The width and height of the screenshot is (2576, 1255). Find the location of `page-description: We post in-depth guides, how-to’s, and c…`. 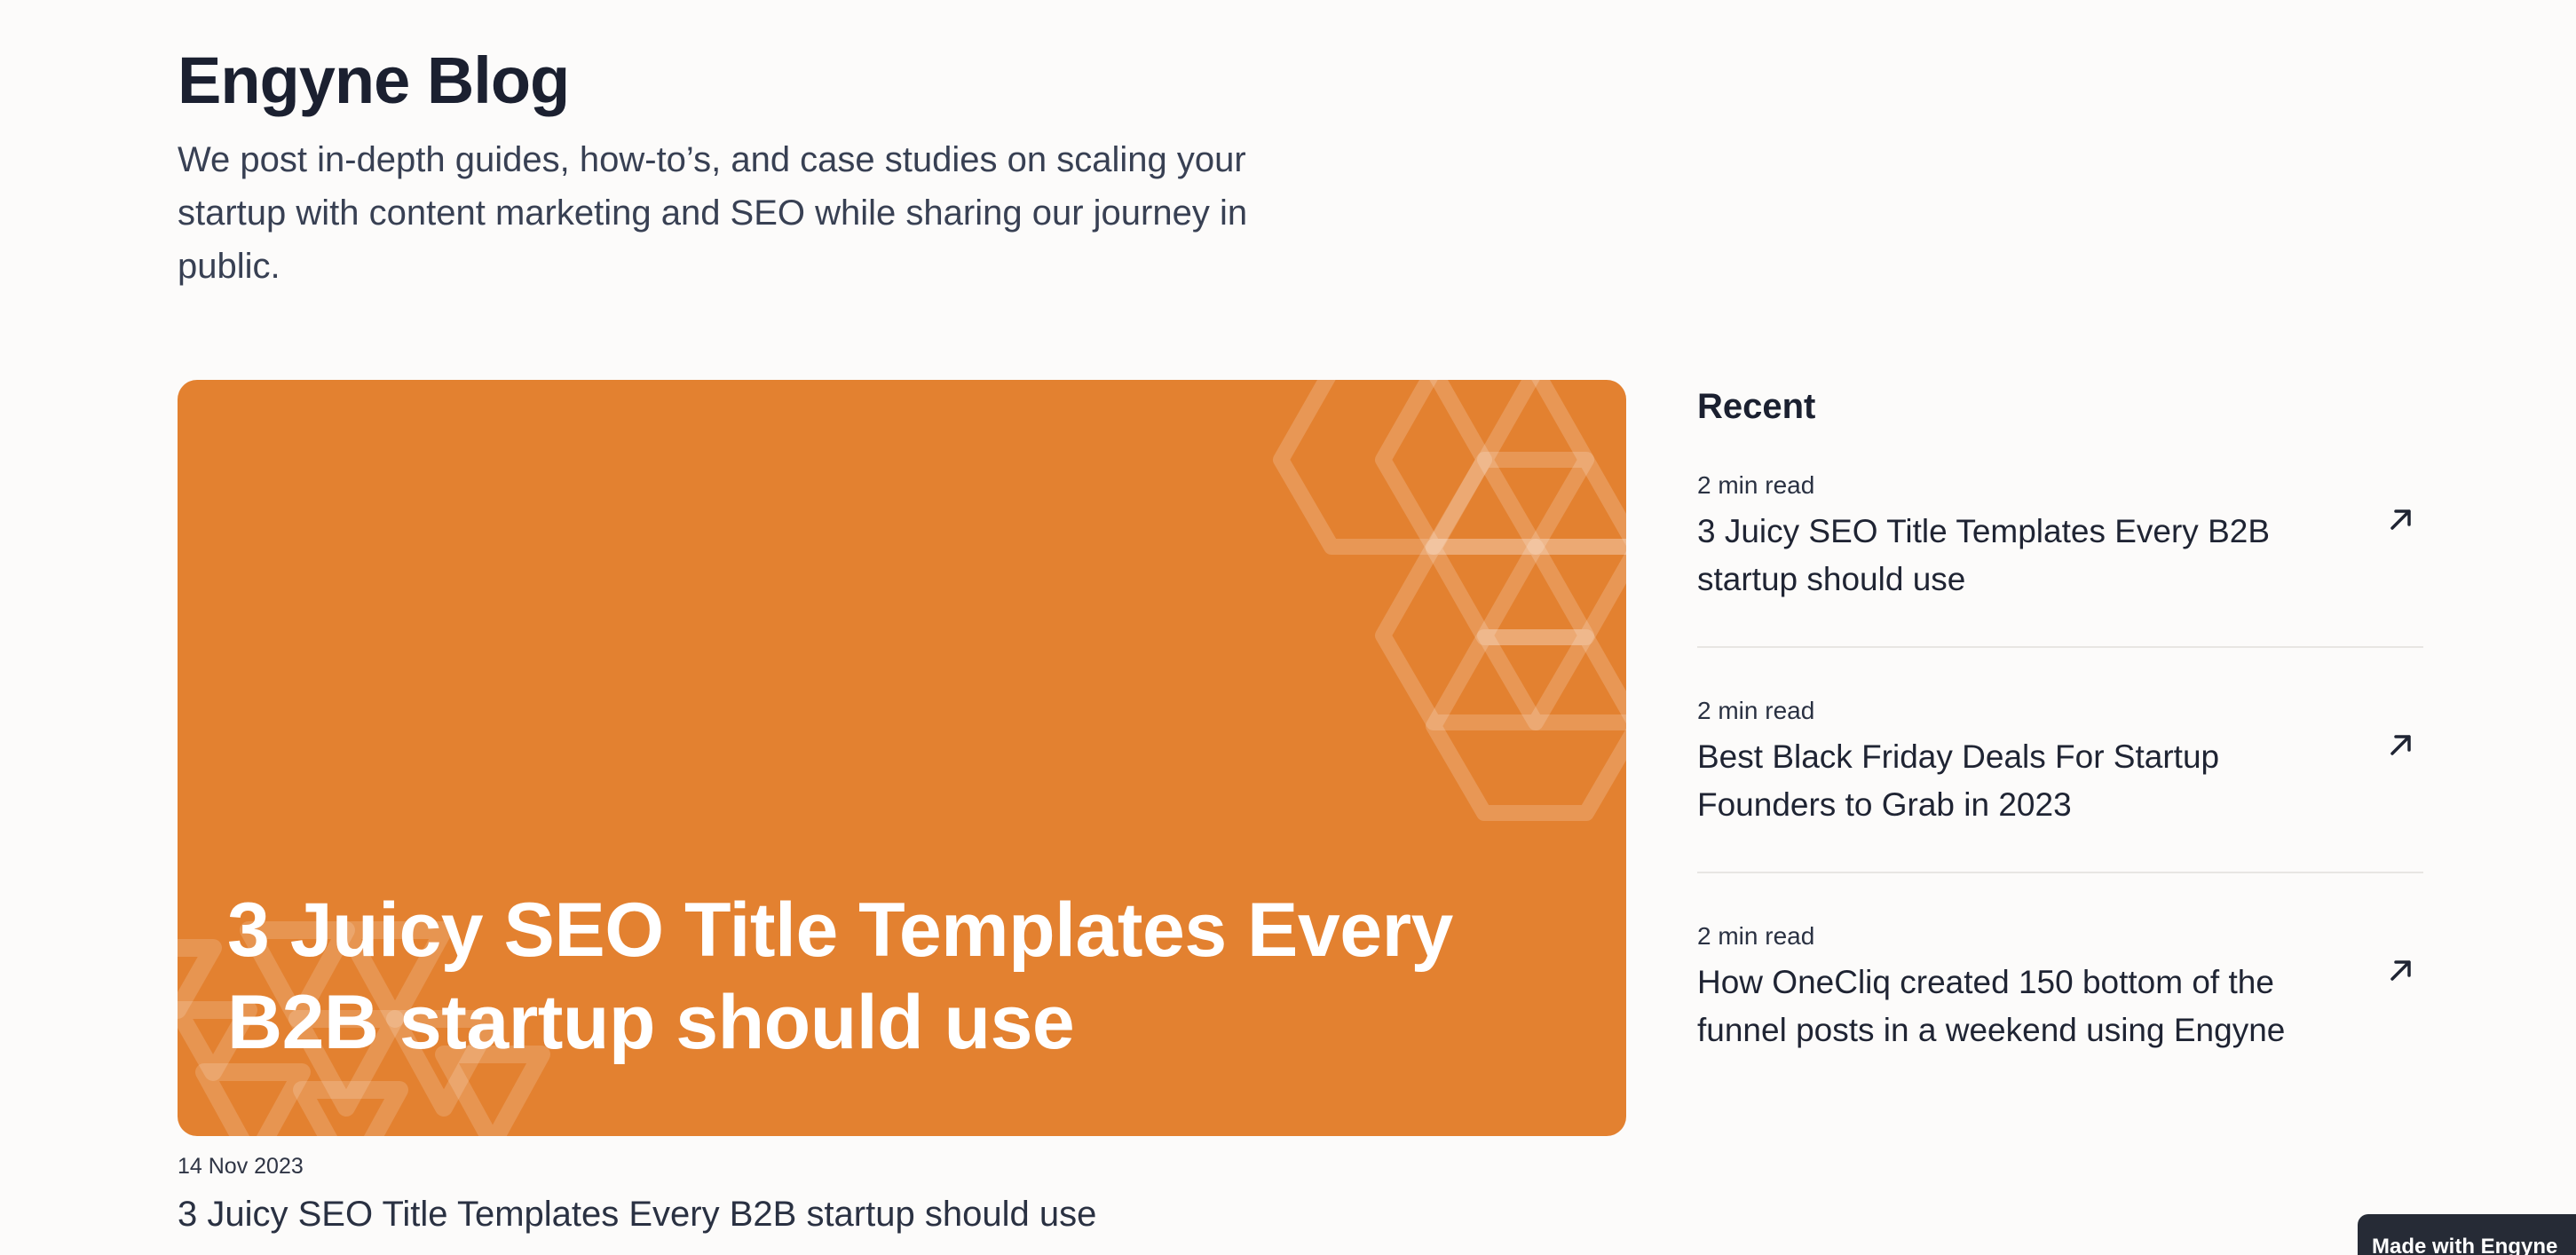

page-description: We post in-depth guides, how-to’s, and c… is located at coordinates (713, 213).